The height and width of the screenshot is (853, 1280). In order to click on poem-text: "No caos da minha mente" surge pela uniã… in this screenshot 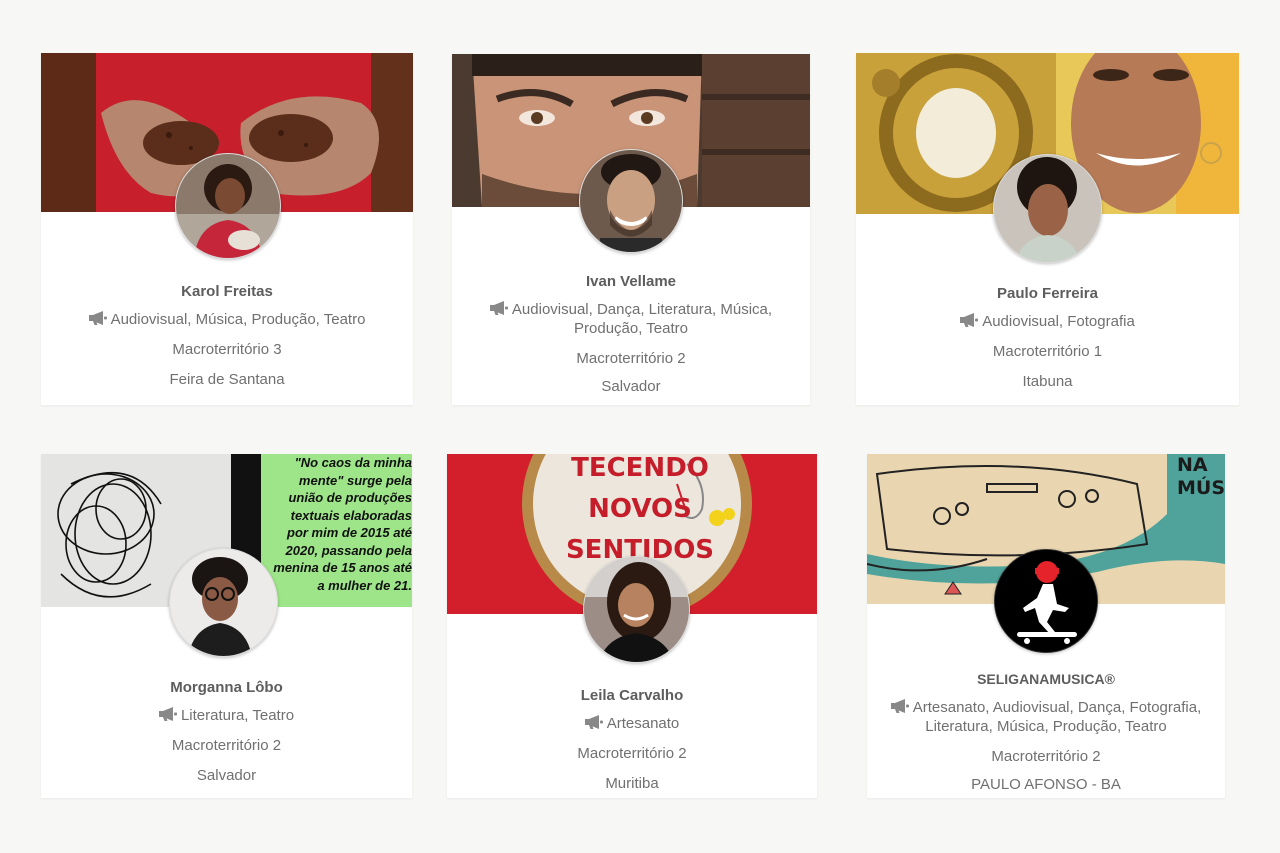, I will do `click(342, 524)`.